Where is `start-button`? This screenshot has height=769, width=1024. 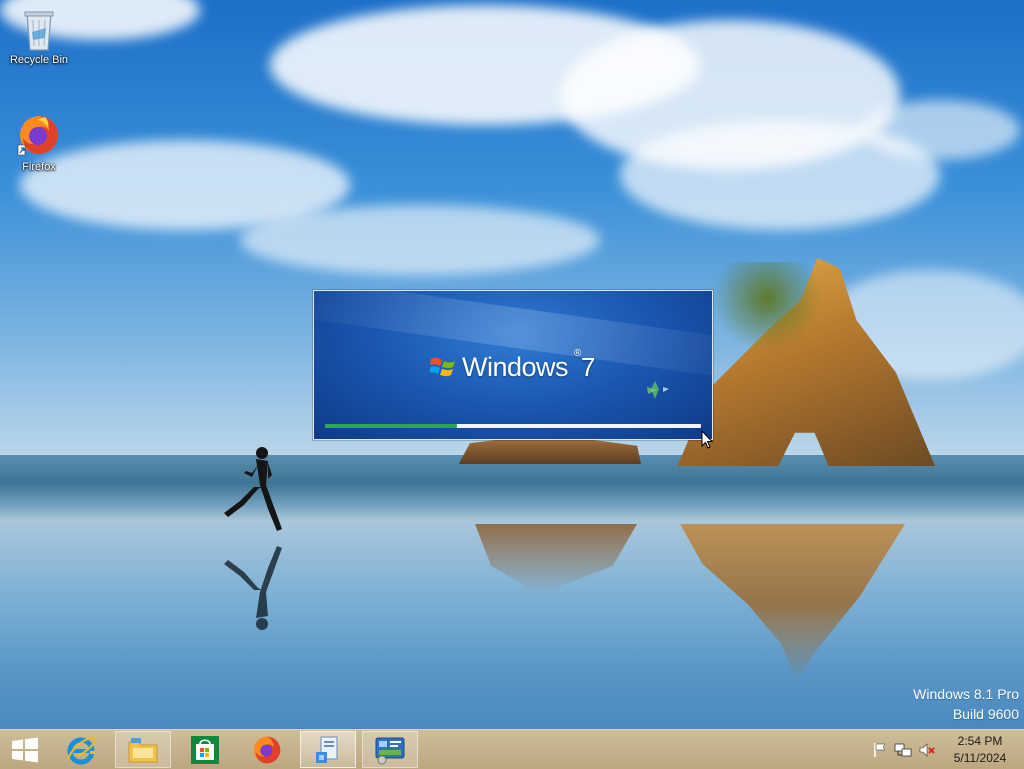 start-button is located at coordinates (25, 749).